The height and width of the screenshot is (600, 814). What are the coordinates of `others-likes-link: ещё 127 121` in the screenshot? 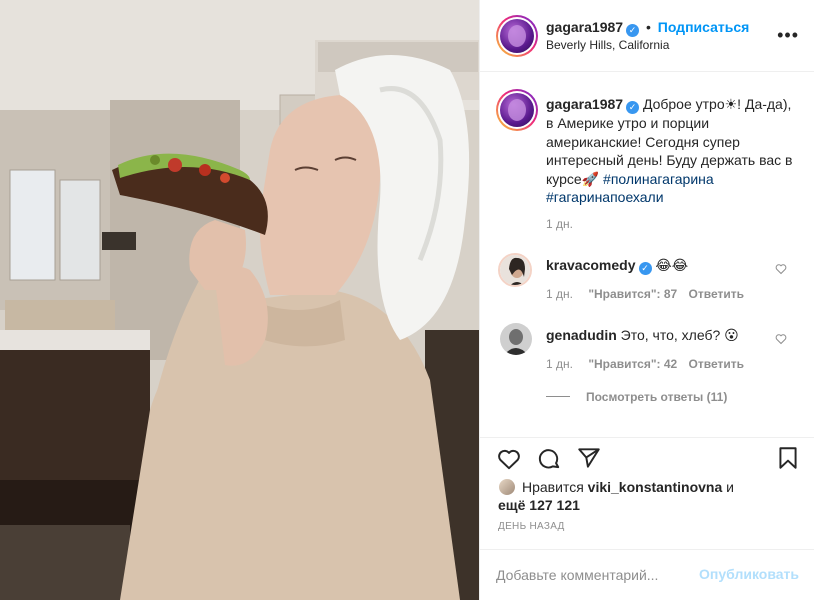 It's located at (539, 505).